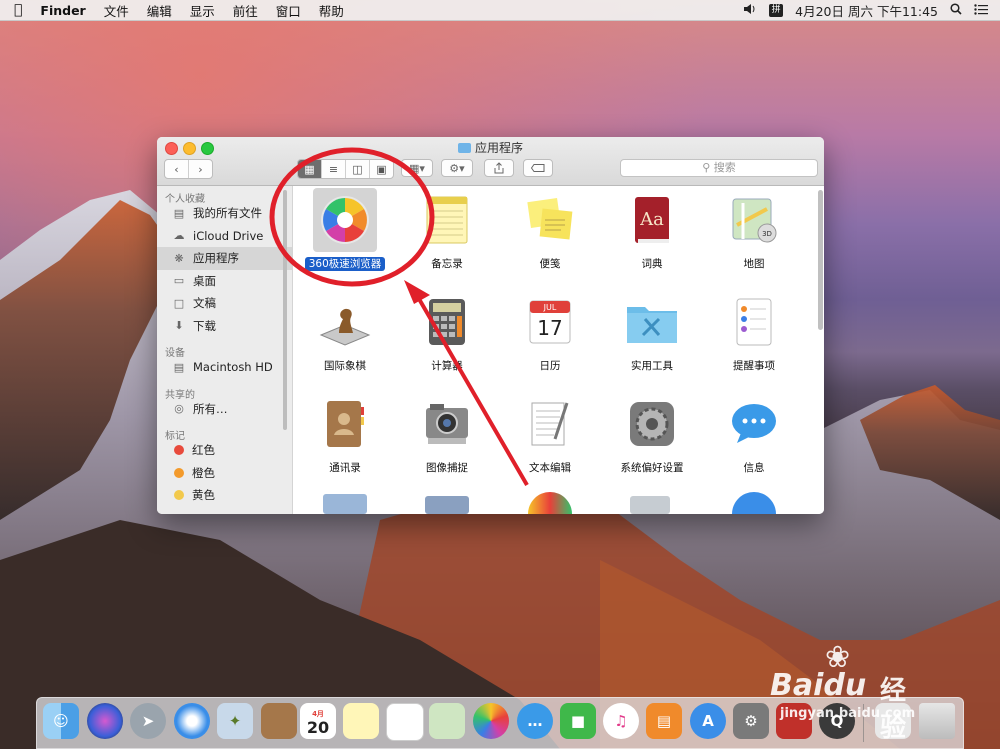 This screenshot has width=1000, height=749. What do you see at coordinates (719, 168) in the screenshot?
I see `search-field: ⚲ 搜索` at bounding box center [719, 168].